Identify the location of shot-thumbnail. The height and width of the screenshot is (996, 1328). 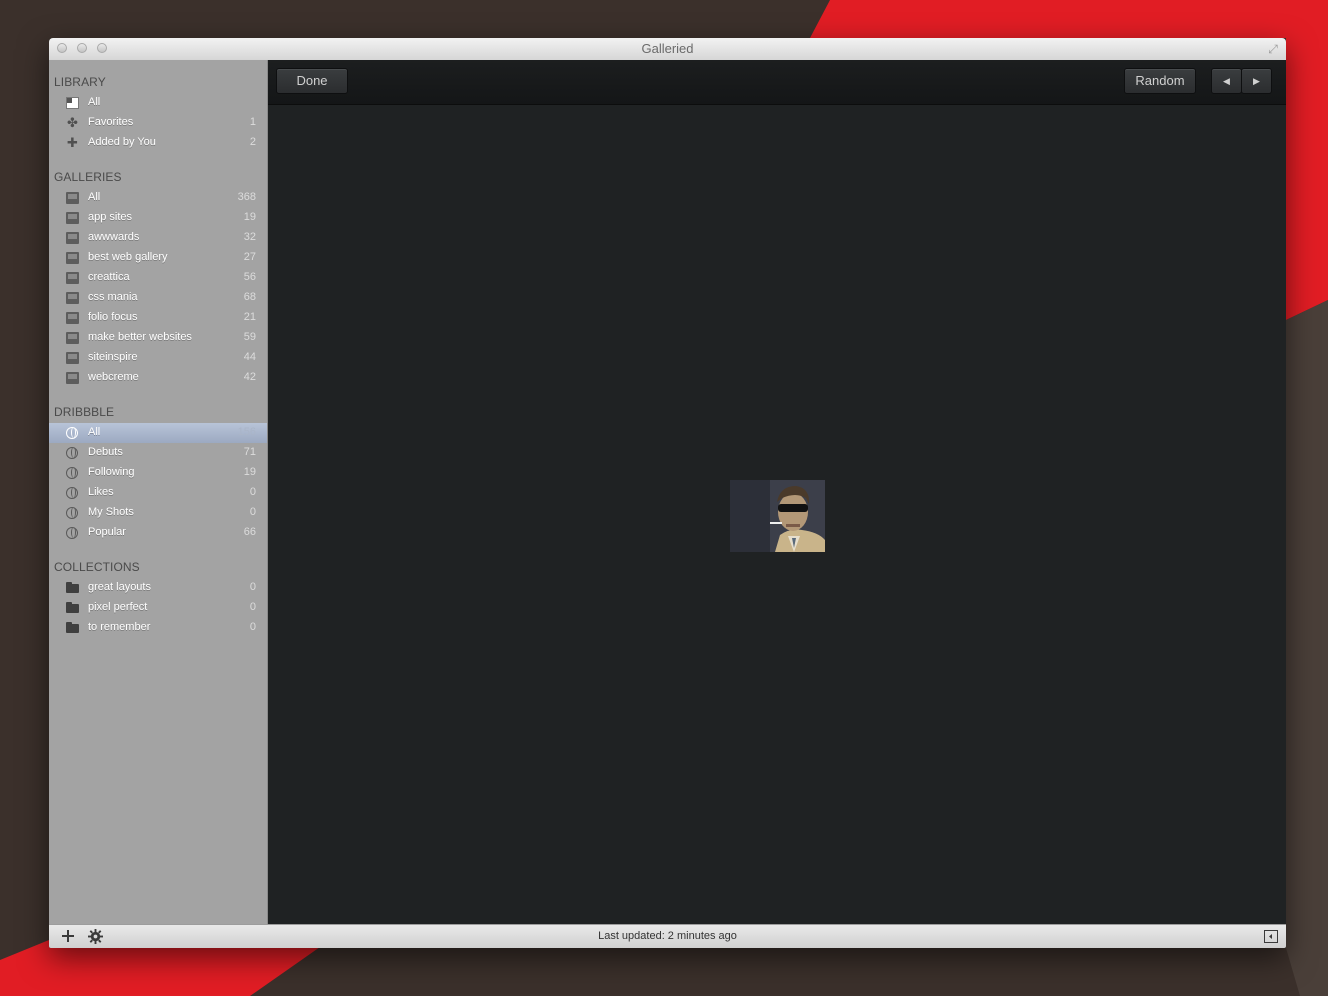
(777, 516).